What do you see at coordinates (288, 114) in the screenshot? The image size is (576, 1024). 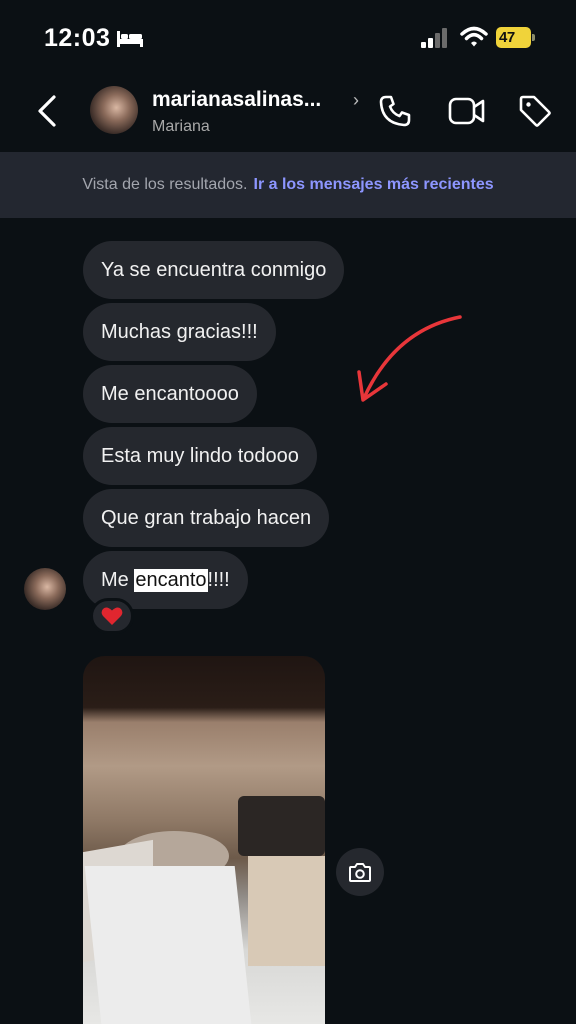 I see `chat-header: marianasalinas... › Mariana` at bounding box center [288, 114].